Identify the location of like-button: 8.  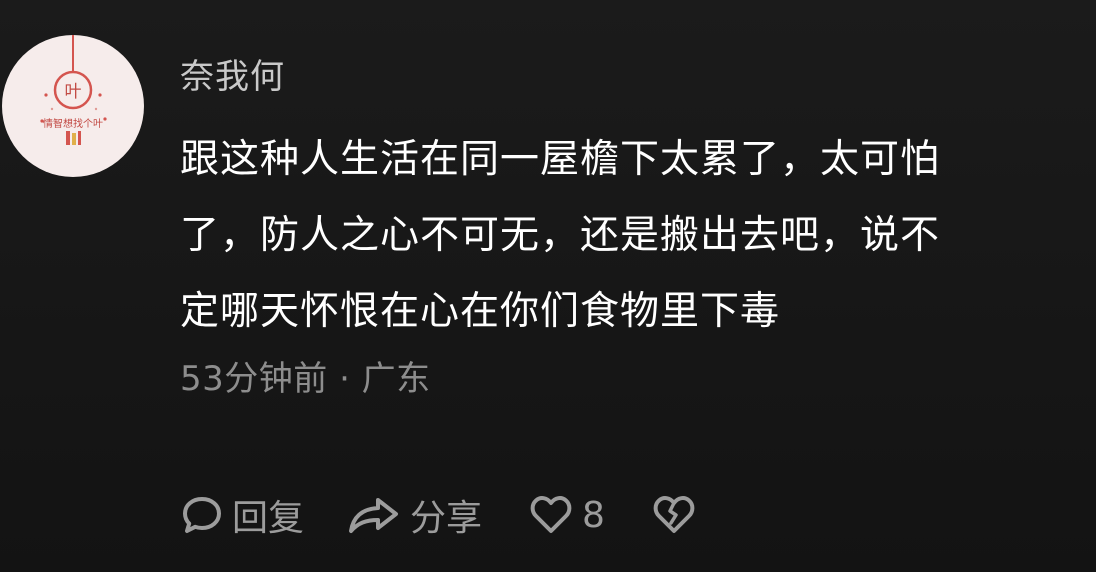
(566, 515).